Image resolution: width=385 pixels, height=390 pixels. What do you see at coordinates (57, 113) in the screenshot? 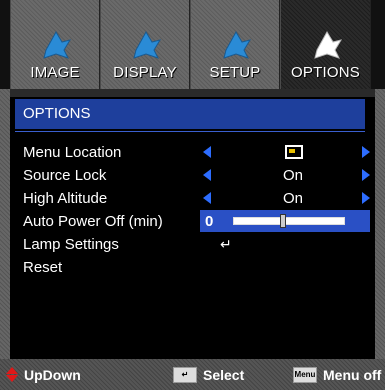
I see `section-title: OPTIONS` at bounding box center [57, 113].